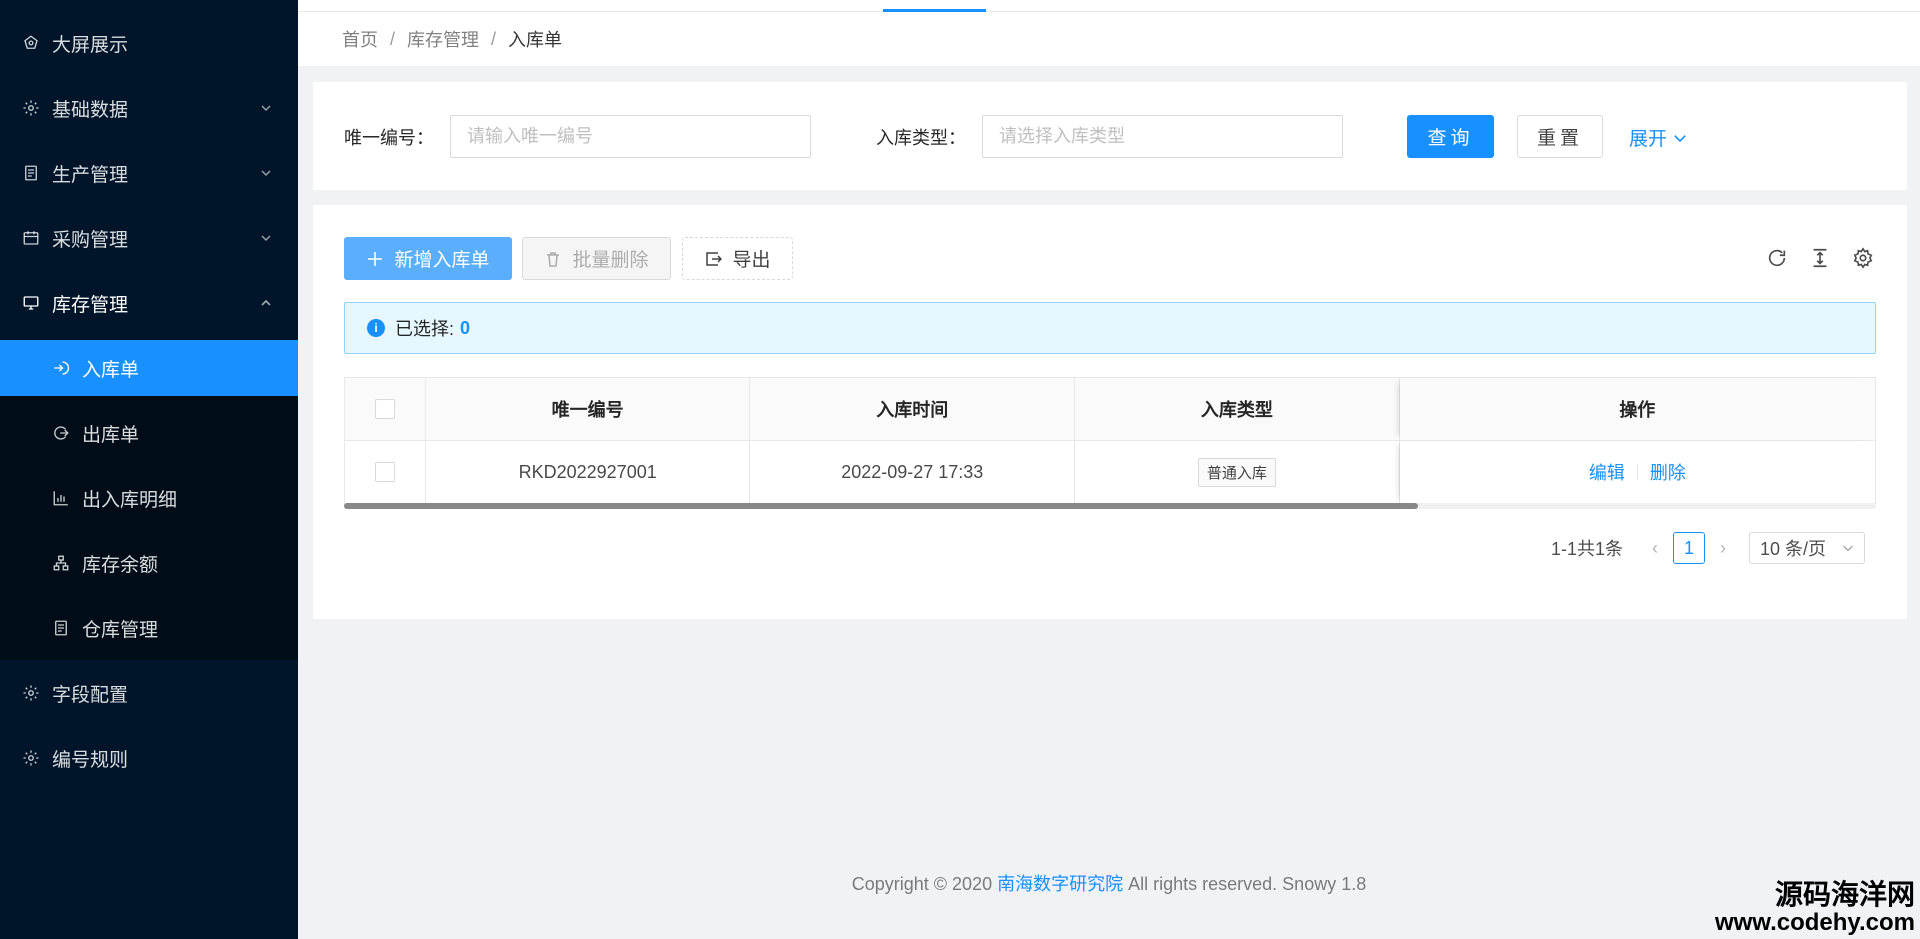 The image size is (1920, 939). Describe the element at coordinates (1450, 136) in the screenshot. I see `query-button: 查询` at that location.